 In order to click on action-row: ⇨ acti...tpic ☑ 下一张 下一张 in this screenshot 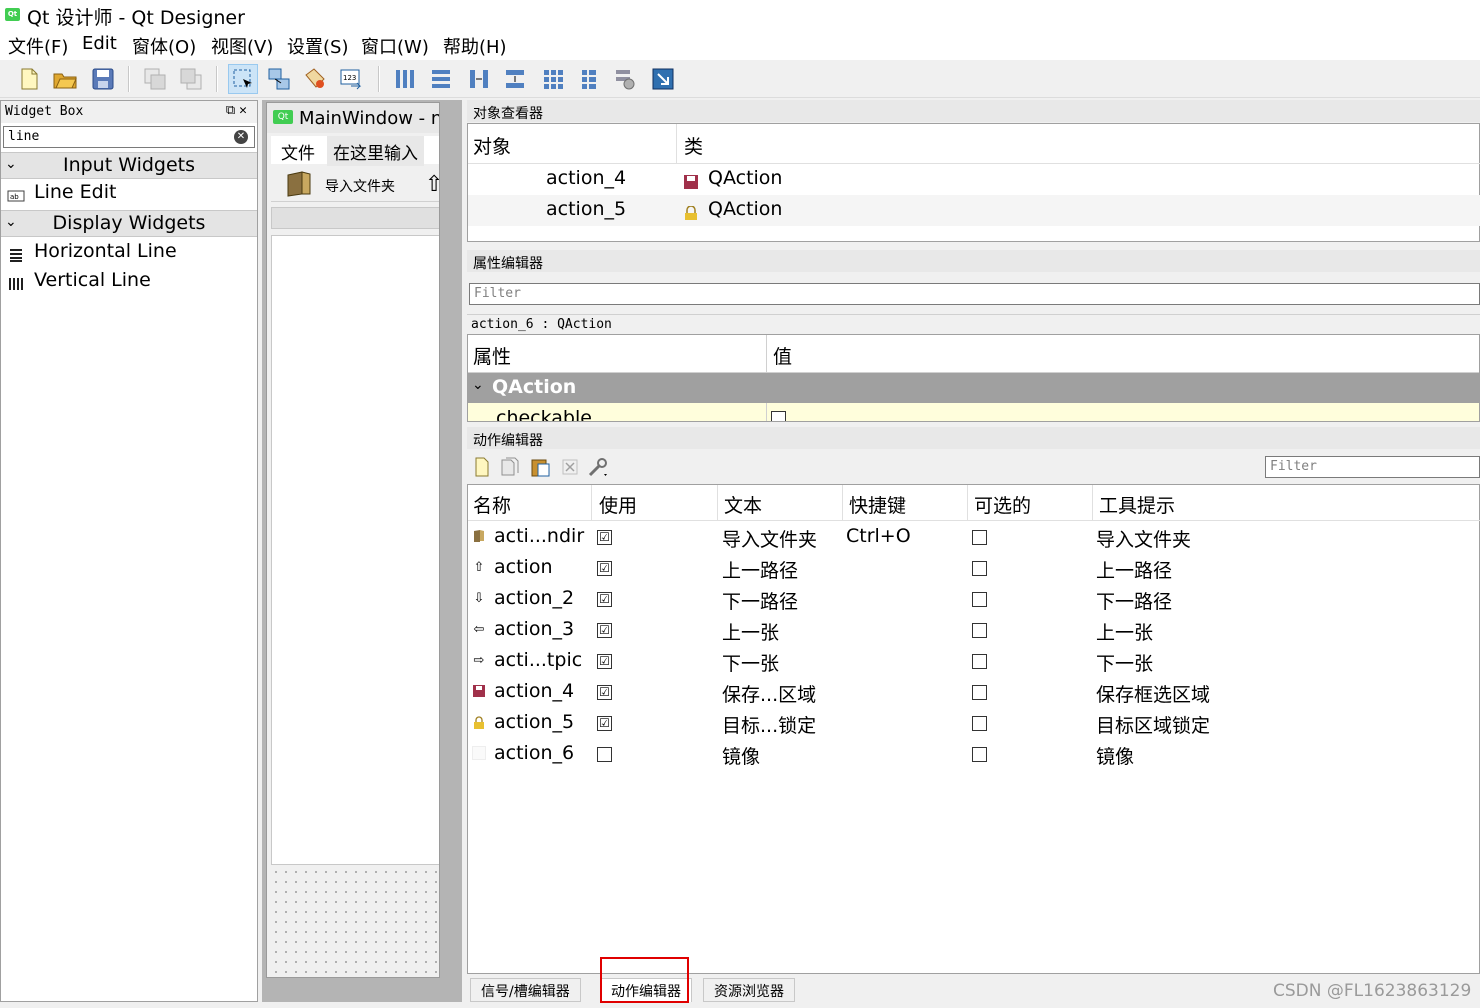, I will do `click(974, 660)`.